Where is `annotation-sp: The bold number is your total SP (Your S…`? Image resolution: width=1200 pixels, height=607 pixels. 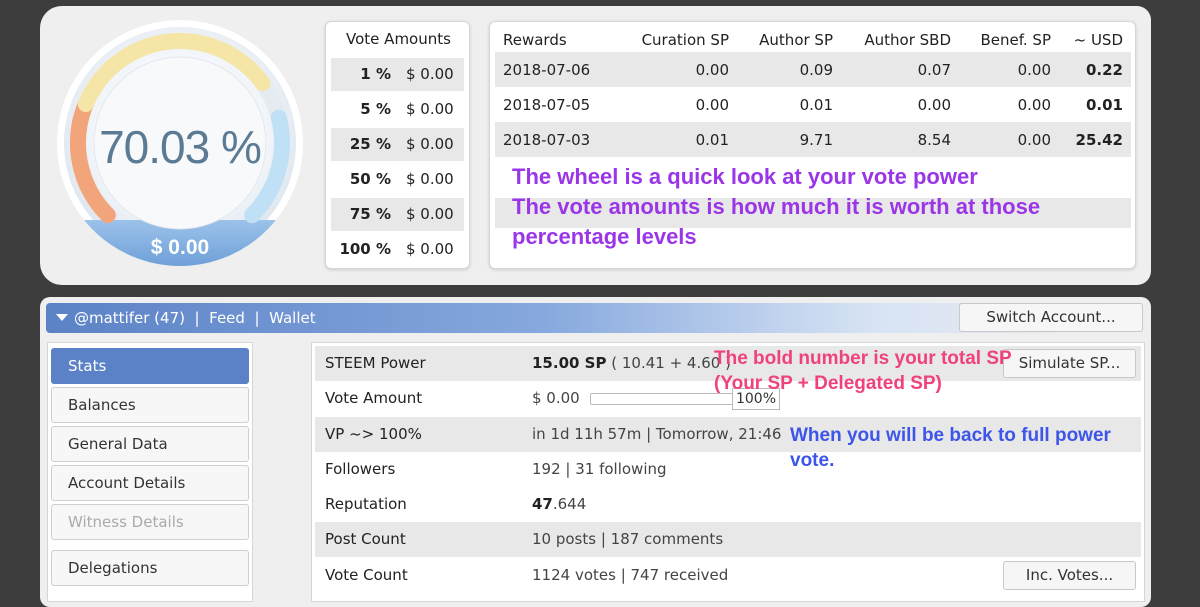
annotation-sp: The bold number is your total SP (Your S… is located at coordinates (863, 371).